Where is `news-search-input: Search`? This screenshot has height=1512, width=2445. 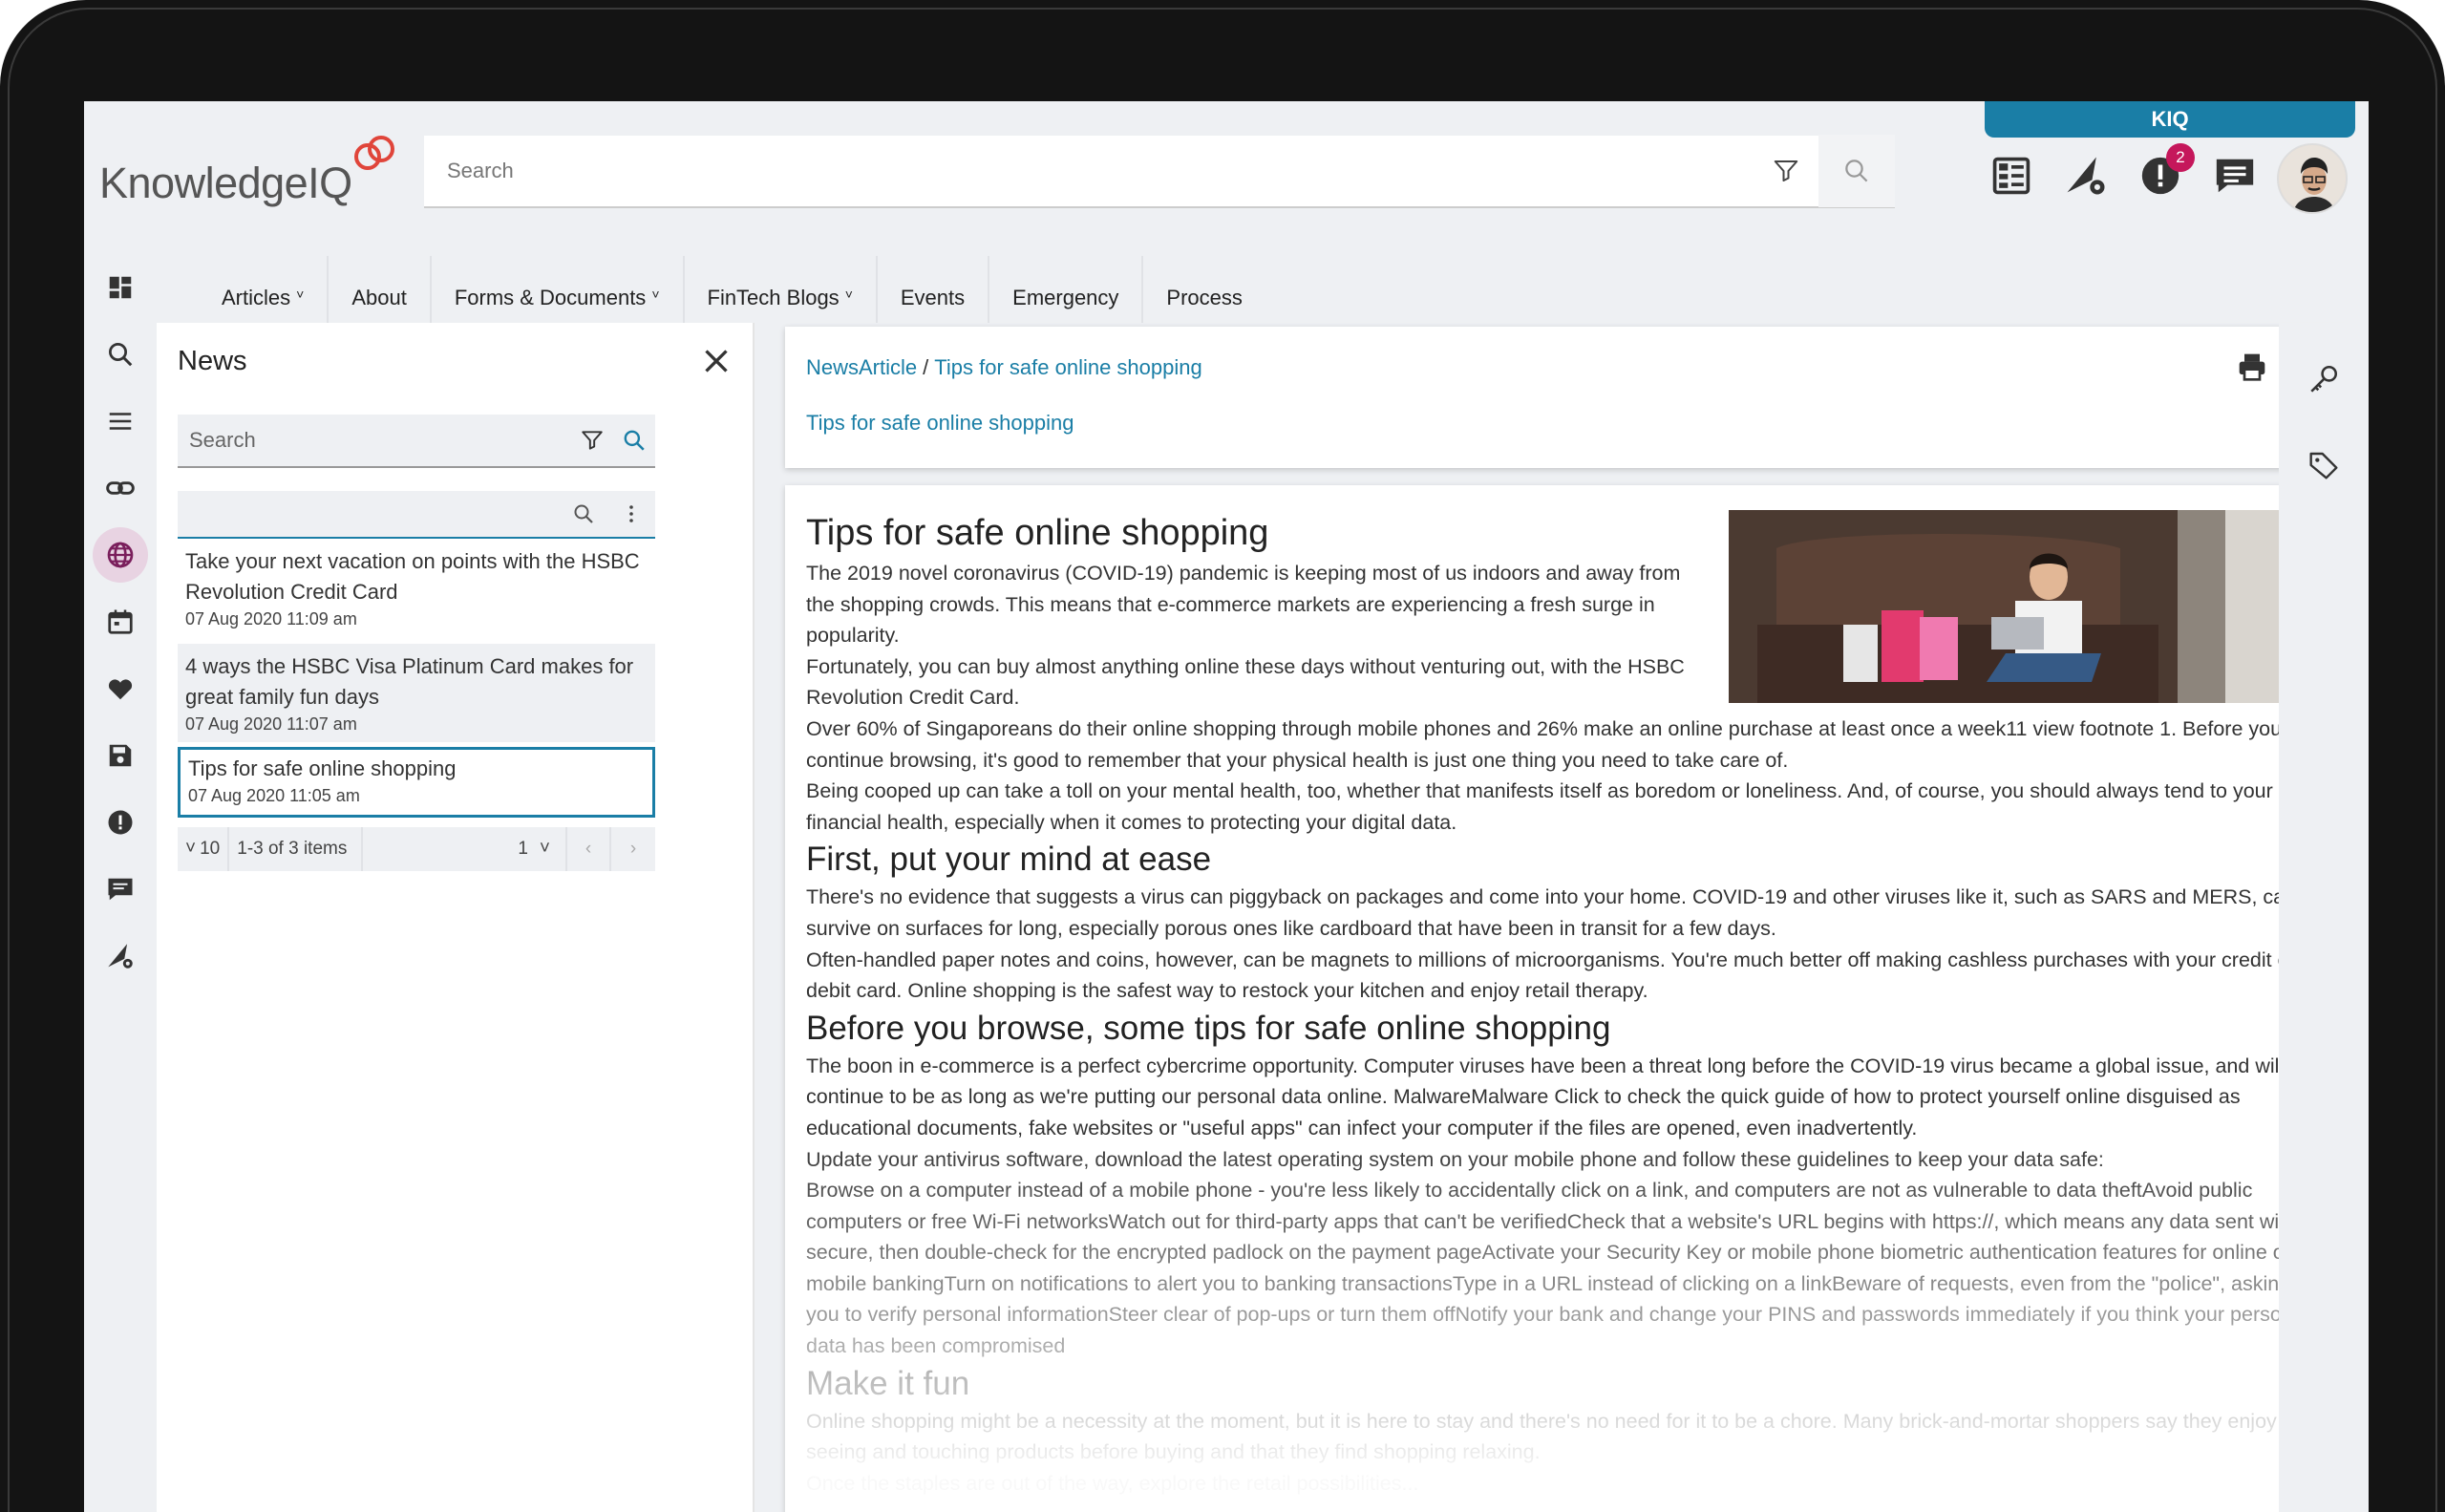
news-search-input: Search is located at coordinates (375, 440).